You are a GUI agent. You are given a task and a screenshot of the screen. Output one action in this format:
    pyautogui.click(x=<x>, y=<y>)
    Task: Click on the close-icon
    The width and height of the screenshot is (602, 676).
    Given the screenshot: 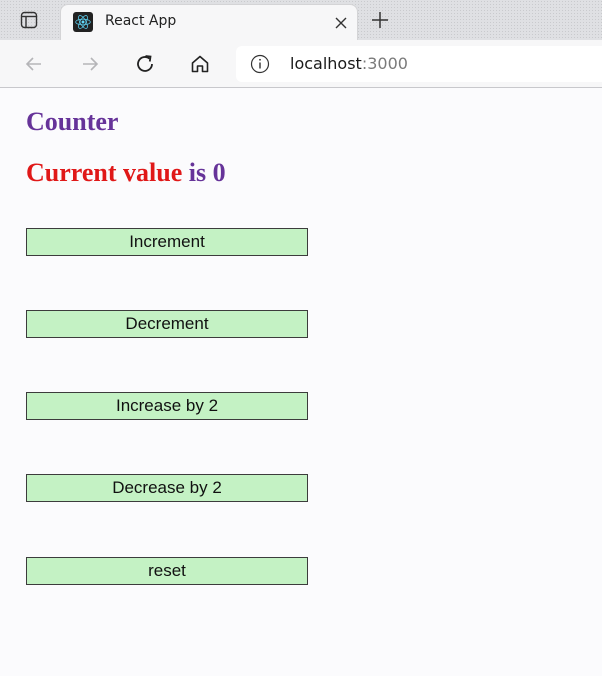 What is the action you would take?
    pyautogui.click(x=341, y=23)
    